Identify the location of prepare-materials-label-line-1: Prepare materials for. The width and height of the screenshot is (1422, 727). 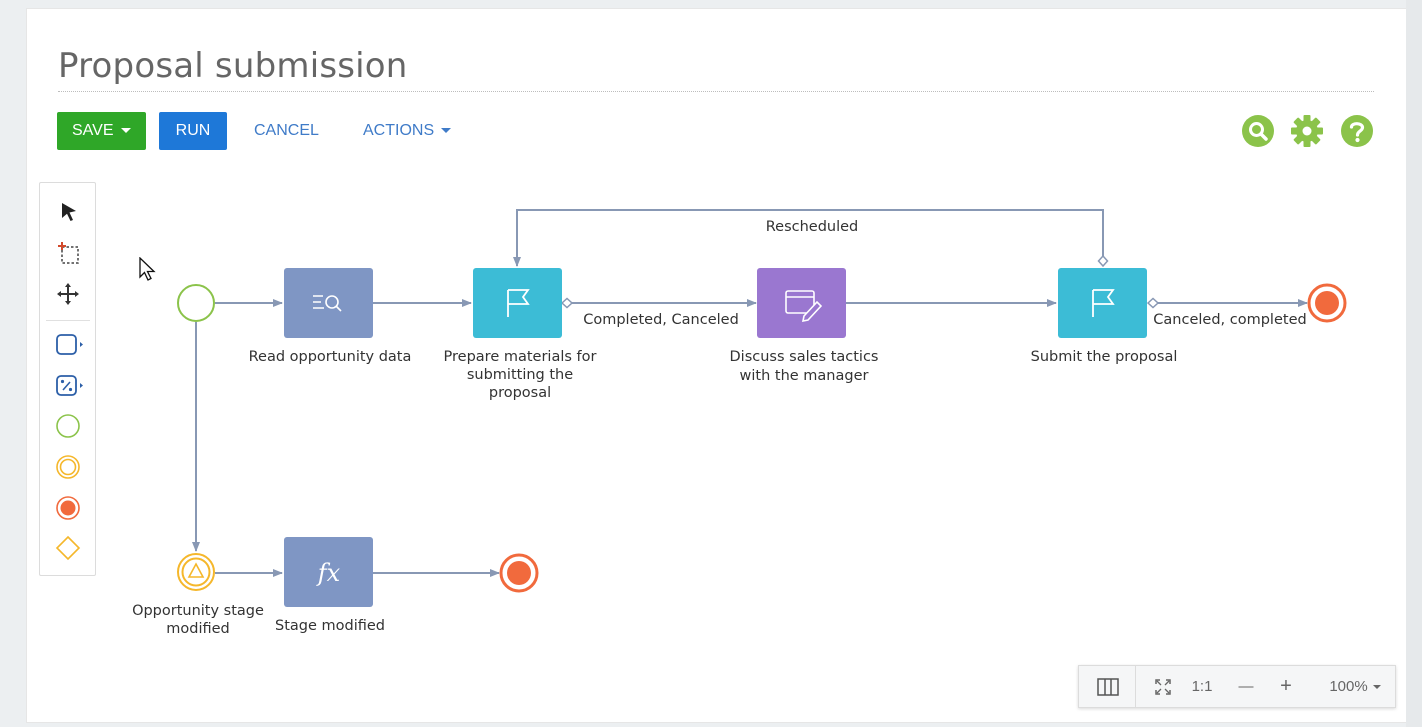
(520, 357).